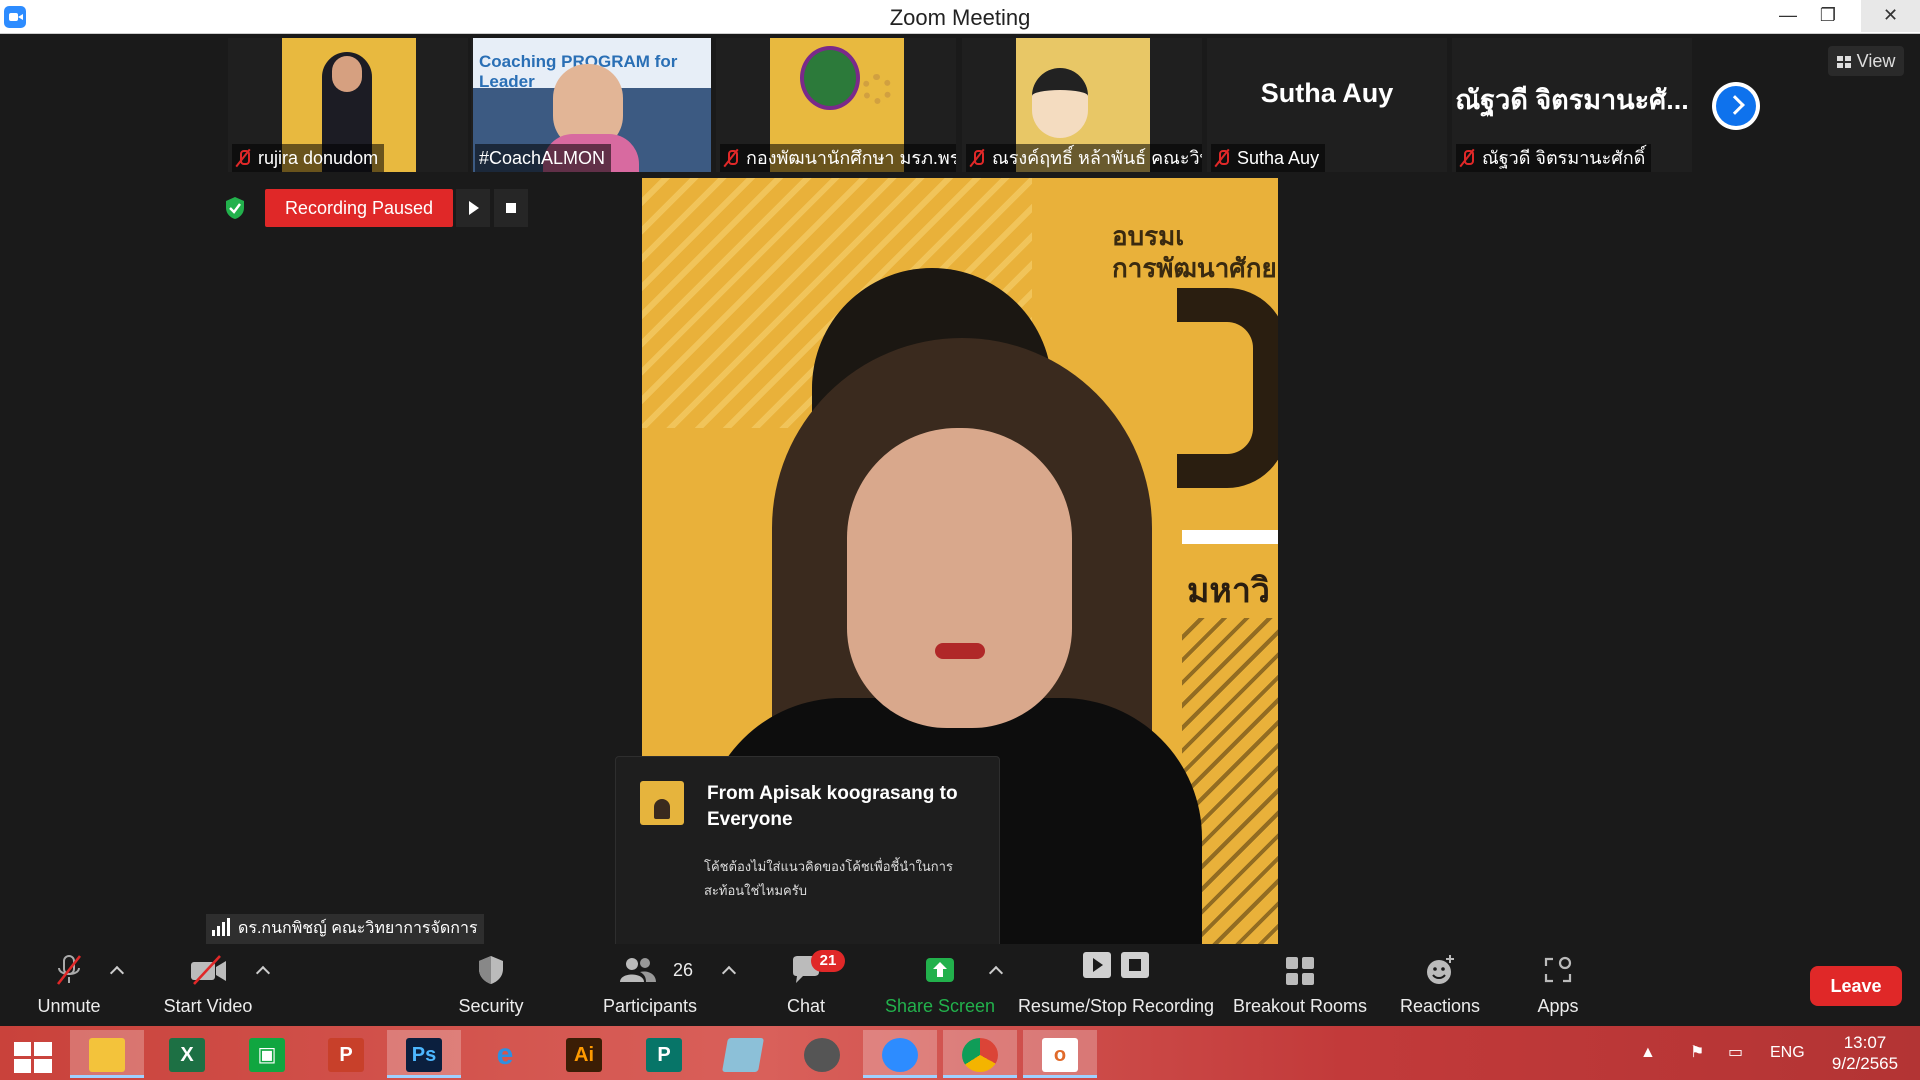  Describe the element at coordinates (1268, 158) in the screenshot. I see `participant-name: Sutha Auy` at that location.